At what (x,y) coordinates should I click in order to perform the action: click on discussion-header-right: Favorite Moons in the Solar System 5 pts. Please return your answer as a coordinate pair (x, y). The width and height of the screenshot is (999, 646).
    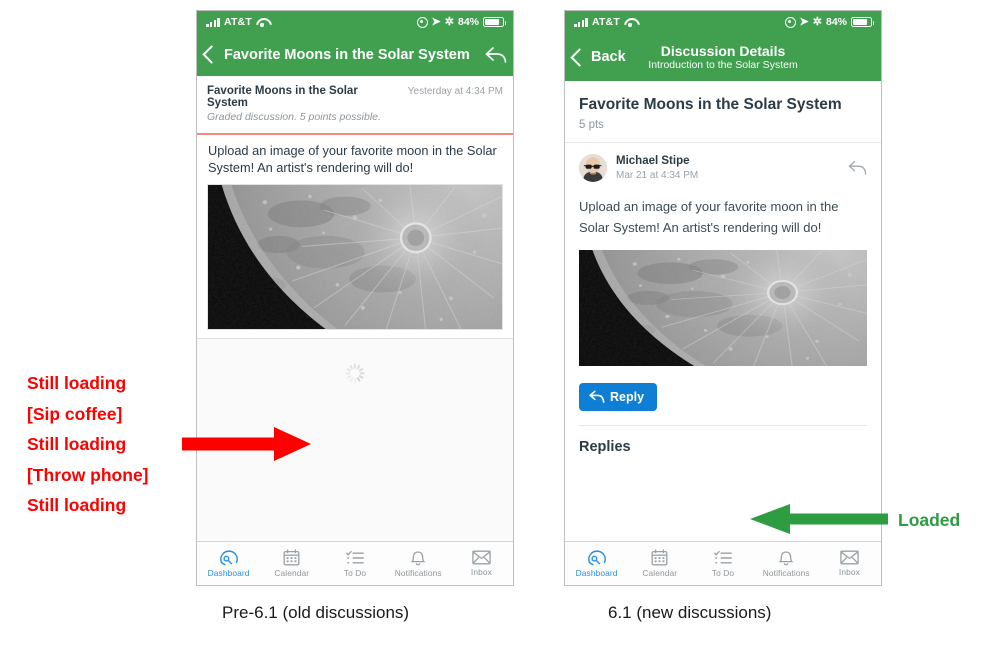
    Looking at the image, I should click on (723, 112).